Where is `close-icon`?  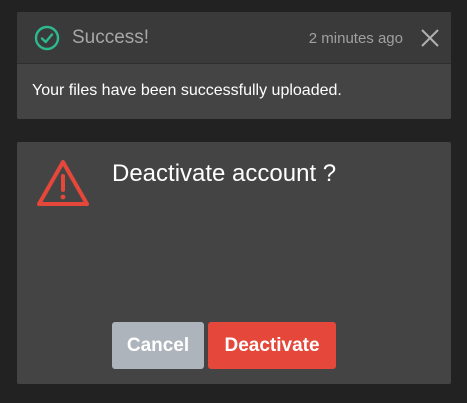 close-icon is located at coordinates (430, 38).